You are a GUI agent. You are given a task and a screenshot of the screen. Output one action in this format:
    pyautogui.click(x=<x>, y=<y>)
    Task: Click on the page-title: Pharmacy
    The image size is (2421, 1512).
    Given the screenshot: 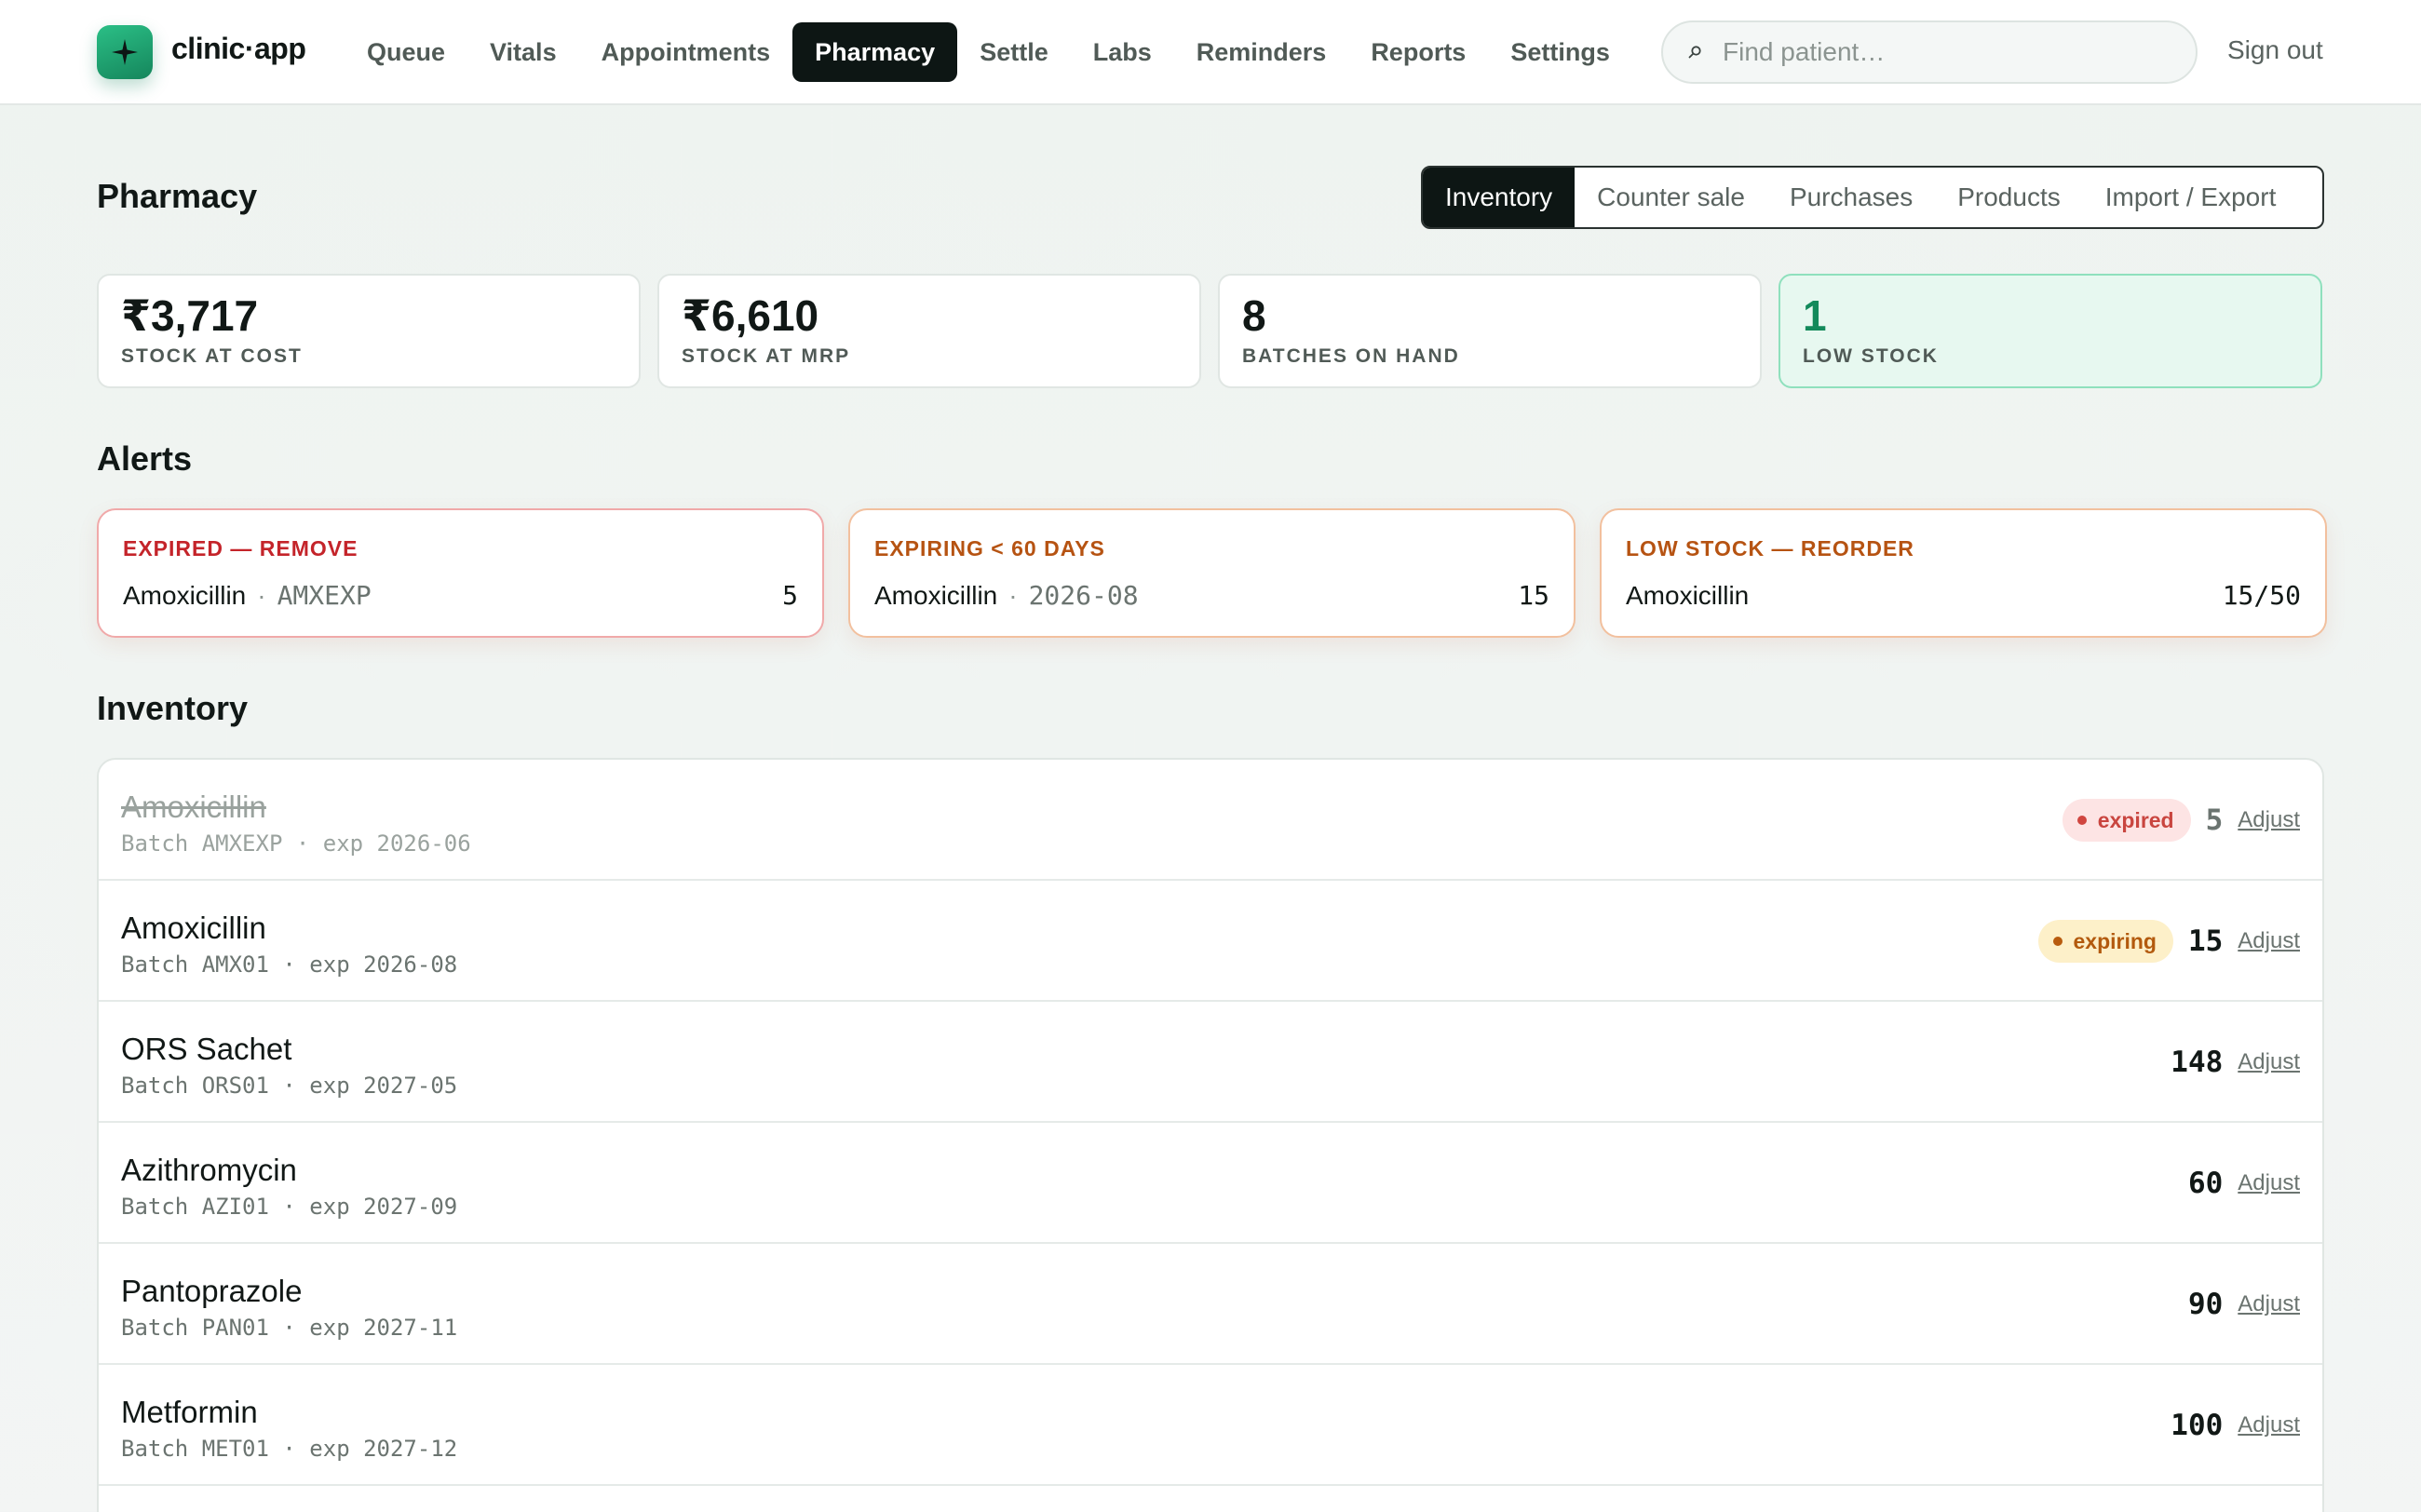 What is the action you would take?
    pyautogui.click(x=177, y=196)
    